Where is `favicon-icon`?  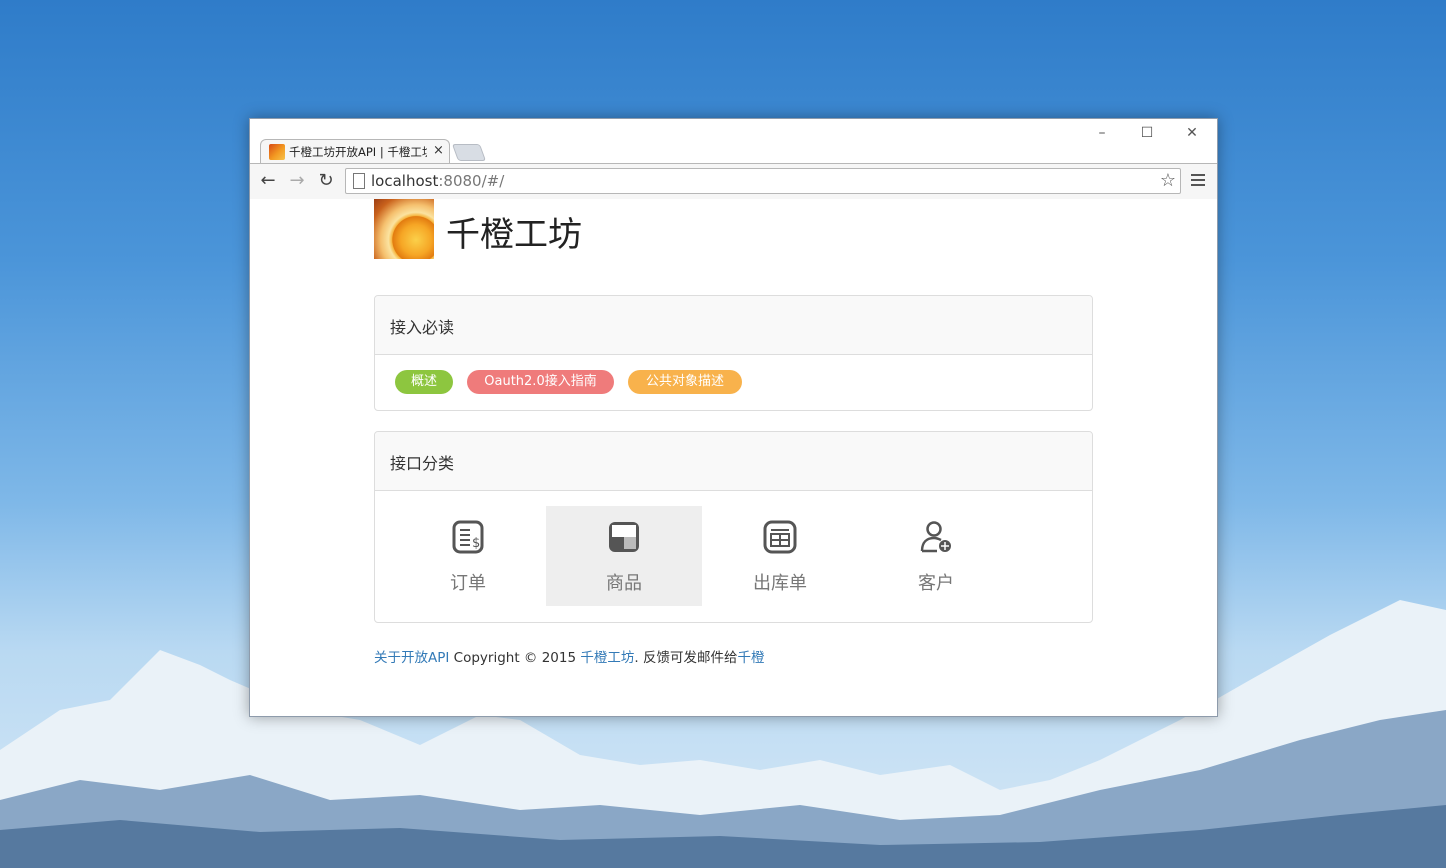 favicon-icon is located at coordinates (277, 152).